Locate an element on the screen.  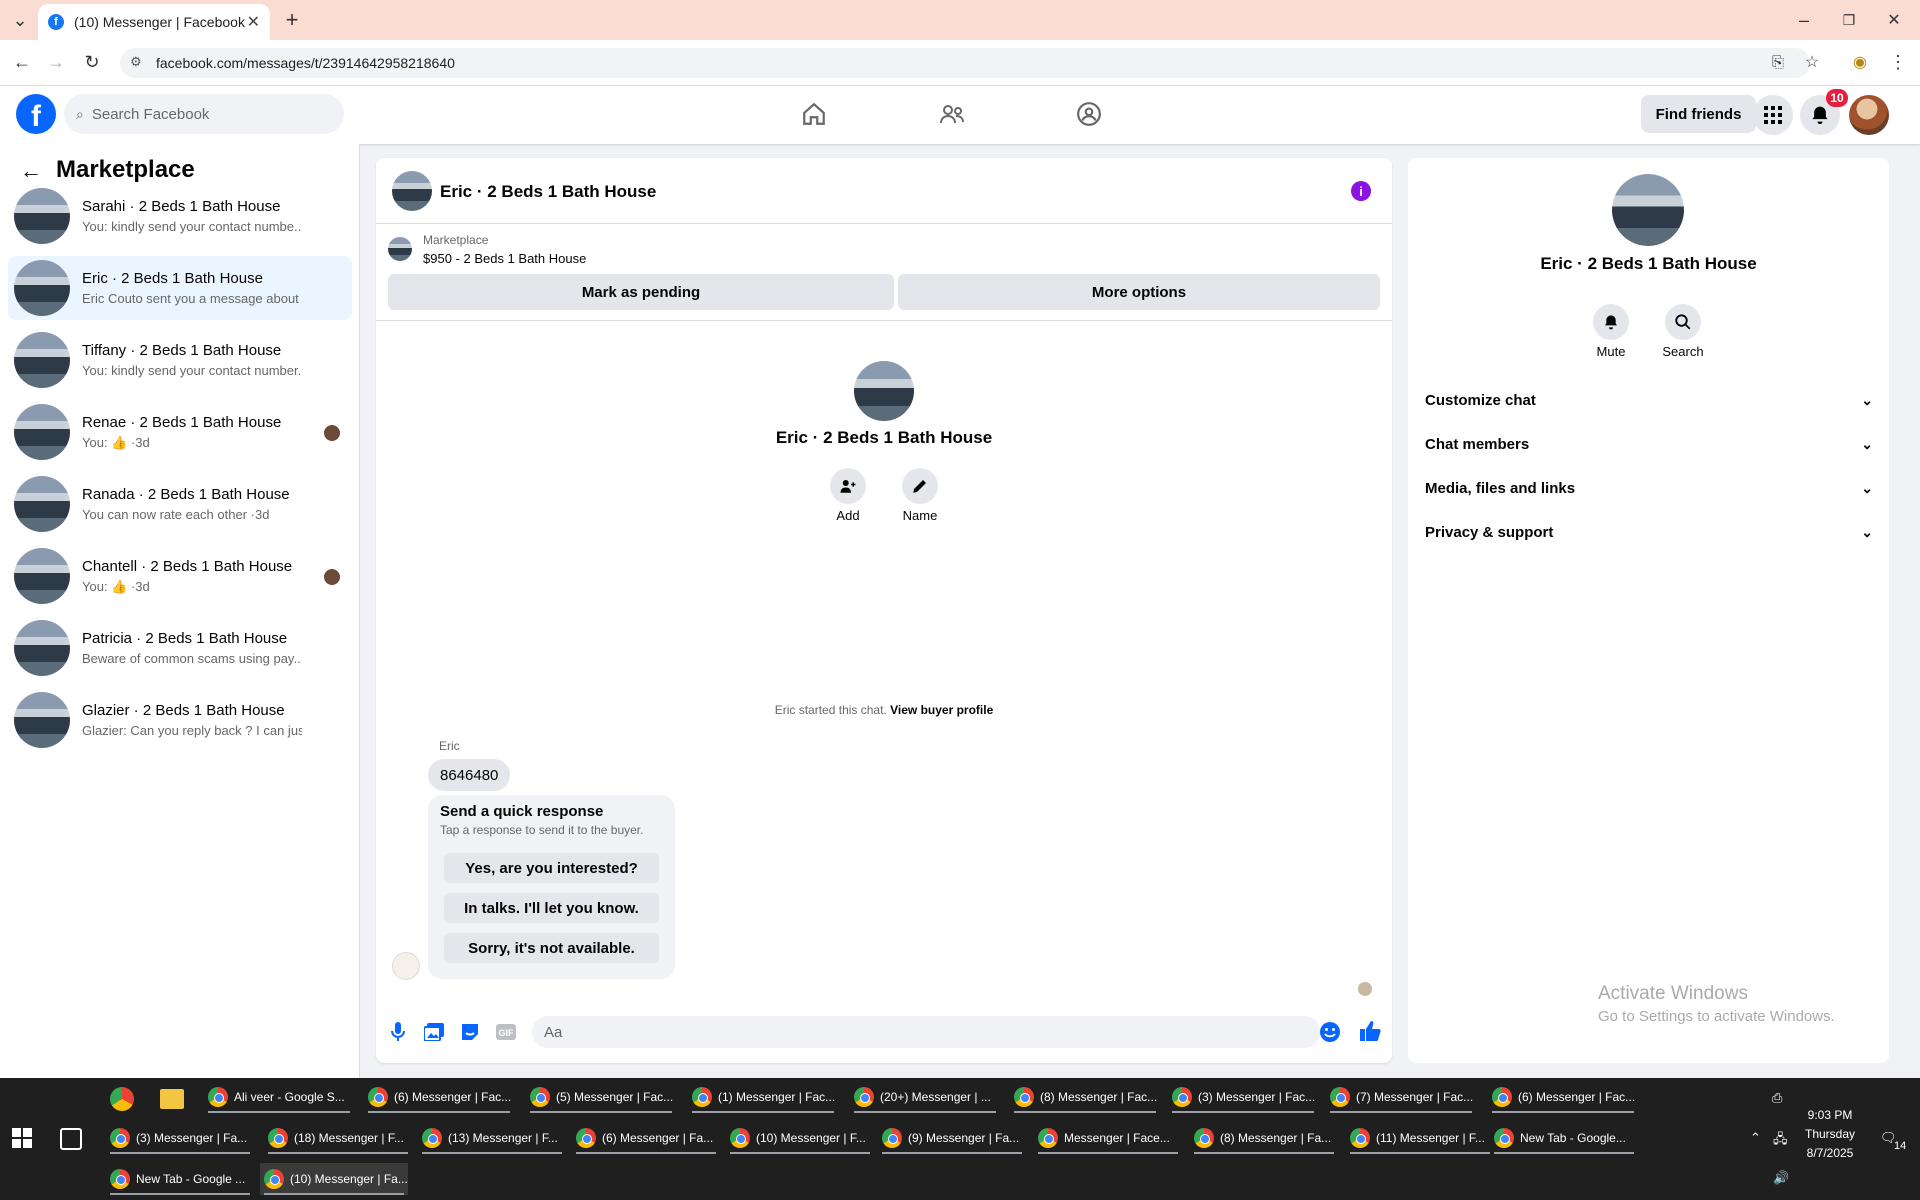
edit-pencil-icon is located at coordinates (920, 486).